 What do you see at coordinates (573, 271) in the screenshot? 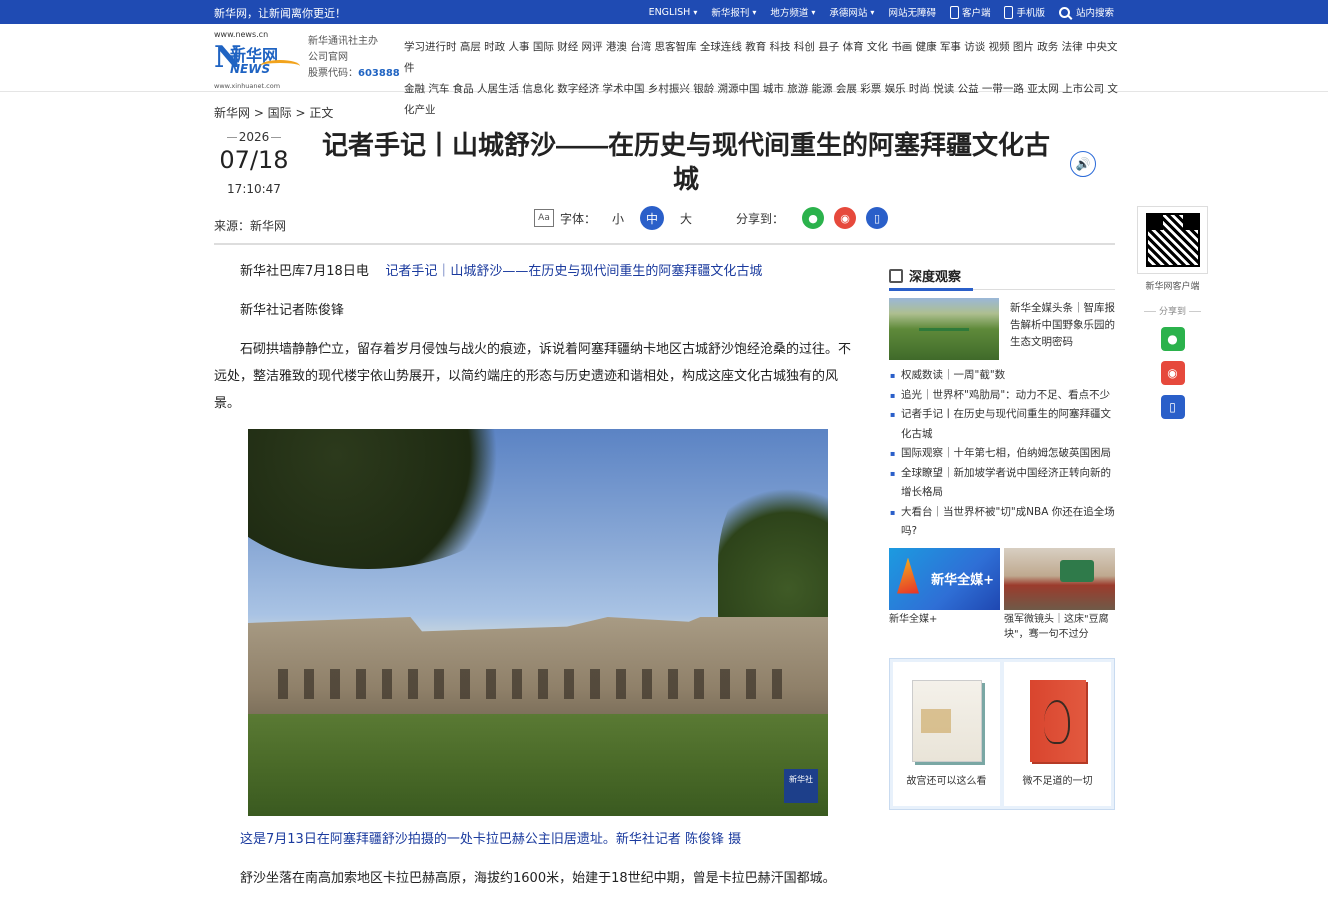
I see `article-lead-link: 记者手记｜山城舒沙——在历史与现代间重生的阿塞拜疆文化古城` at bounding box center [573, 271].